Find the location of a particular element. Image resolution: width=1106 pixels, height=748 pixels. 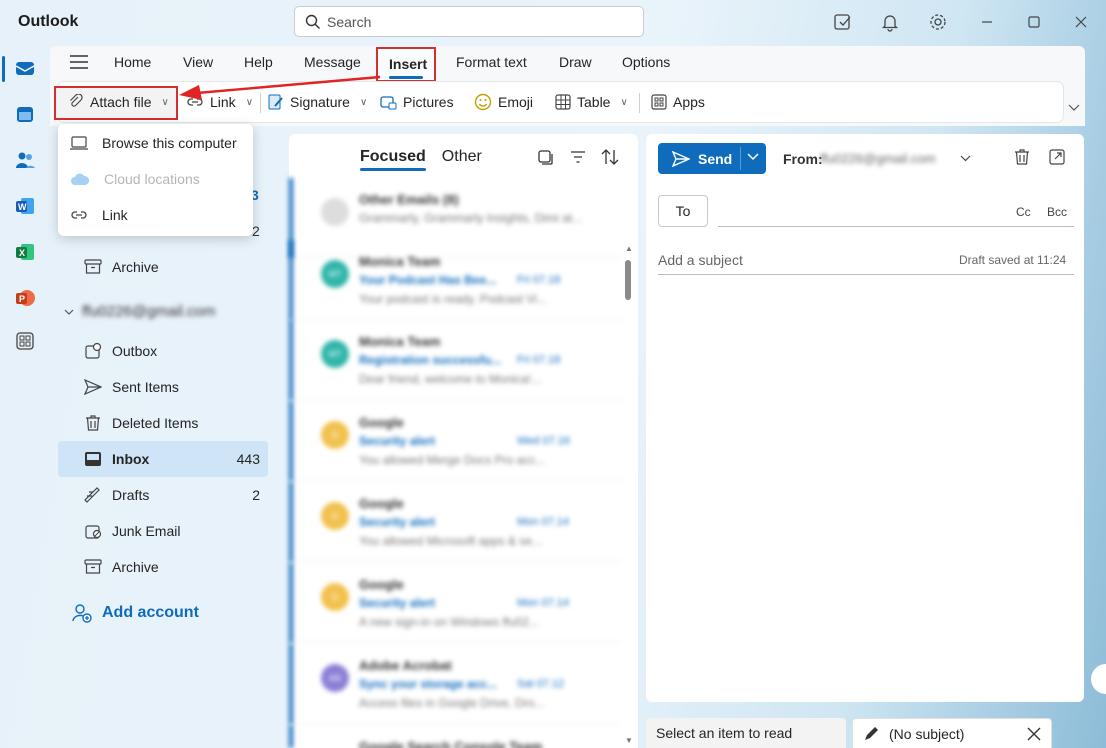

folder-label: Drafts is located at coordinates (131, 495).